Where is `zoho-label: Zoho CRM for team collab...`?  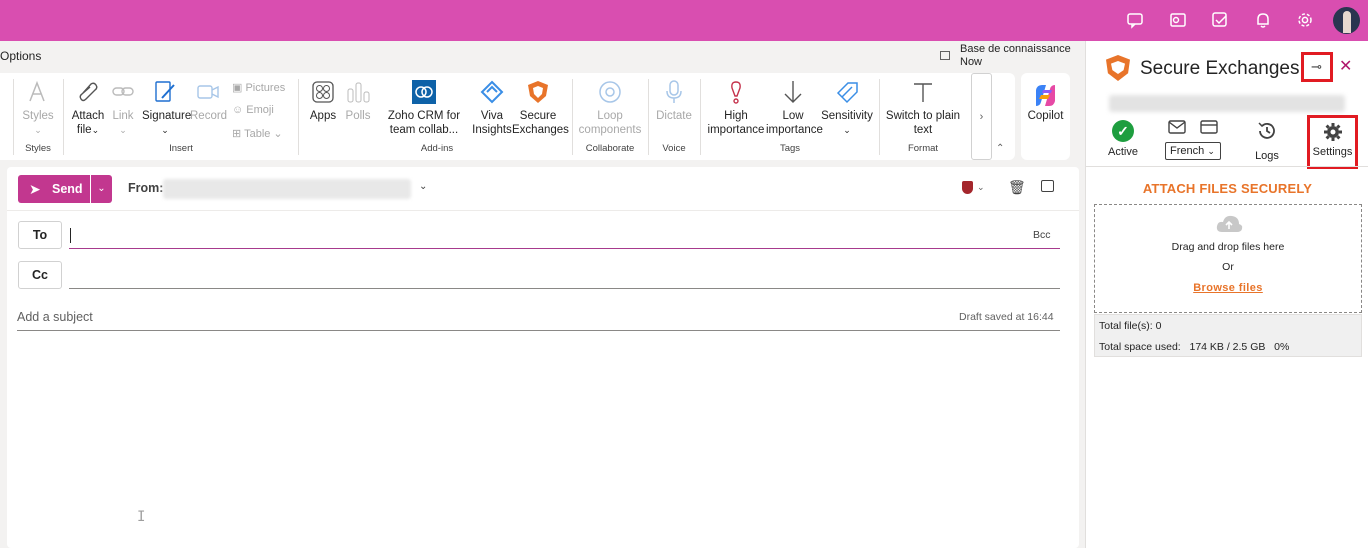
zoho-label: Zoho CRM for team collab... is located at coordinates (424, 123).